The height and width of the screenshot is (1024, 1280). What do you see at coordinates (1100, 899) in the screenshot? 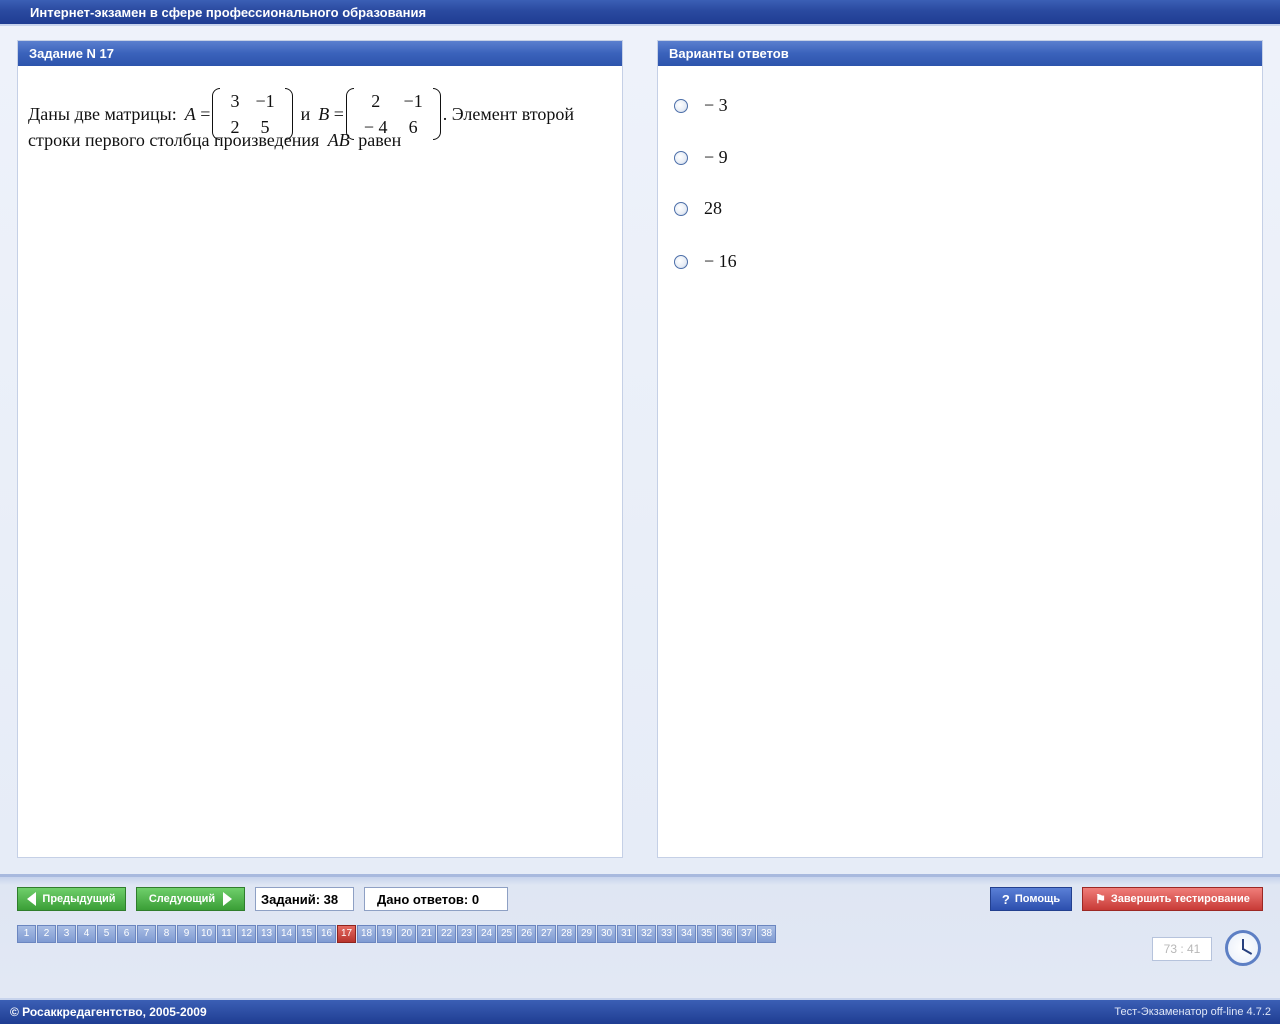
I see `running-man-icon: ⚑` at bounding box center [1100, 899].